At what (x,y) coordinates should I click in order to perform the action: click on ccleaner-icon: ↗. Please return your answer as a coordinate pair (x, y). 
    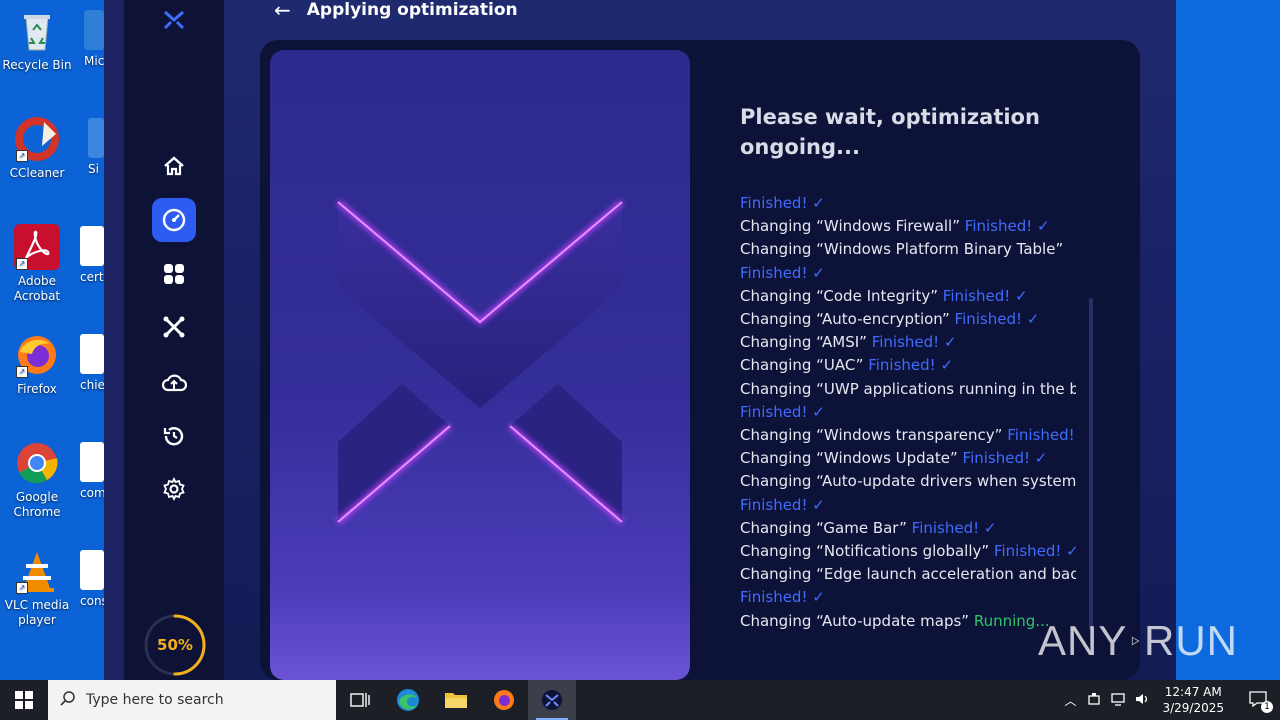
    Looking at the image, I should click on (37, 139).